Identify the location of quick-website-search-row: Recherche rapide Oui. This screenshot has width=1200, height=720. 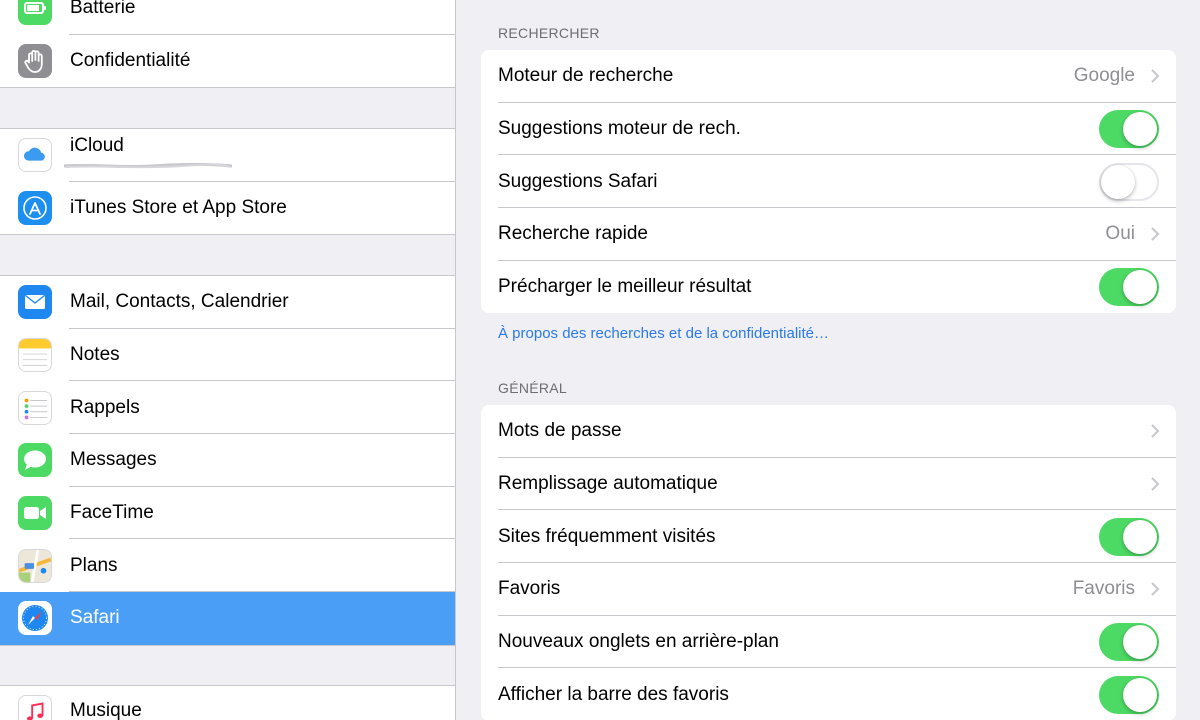
(828, 234).